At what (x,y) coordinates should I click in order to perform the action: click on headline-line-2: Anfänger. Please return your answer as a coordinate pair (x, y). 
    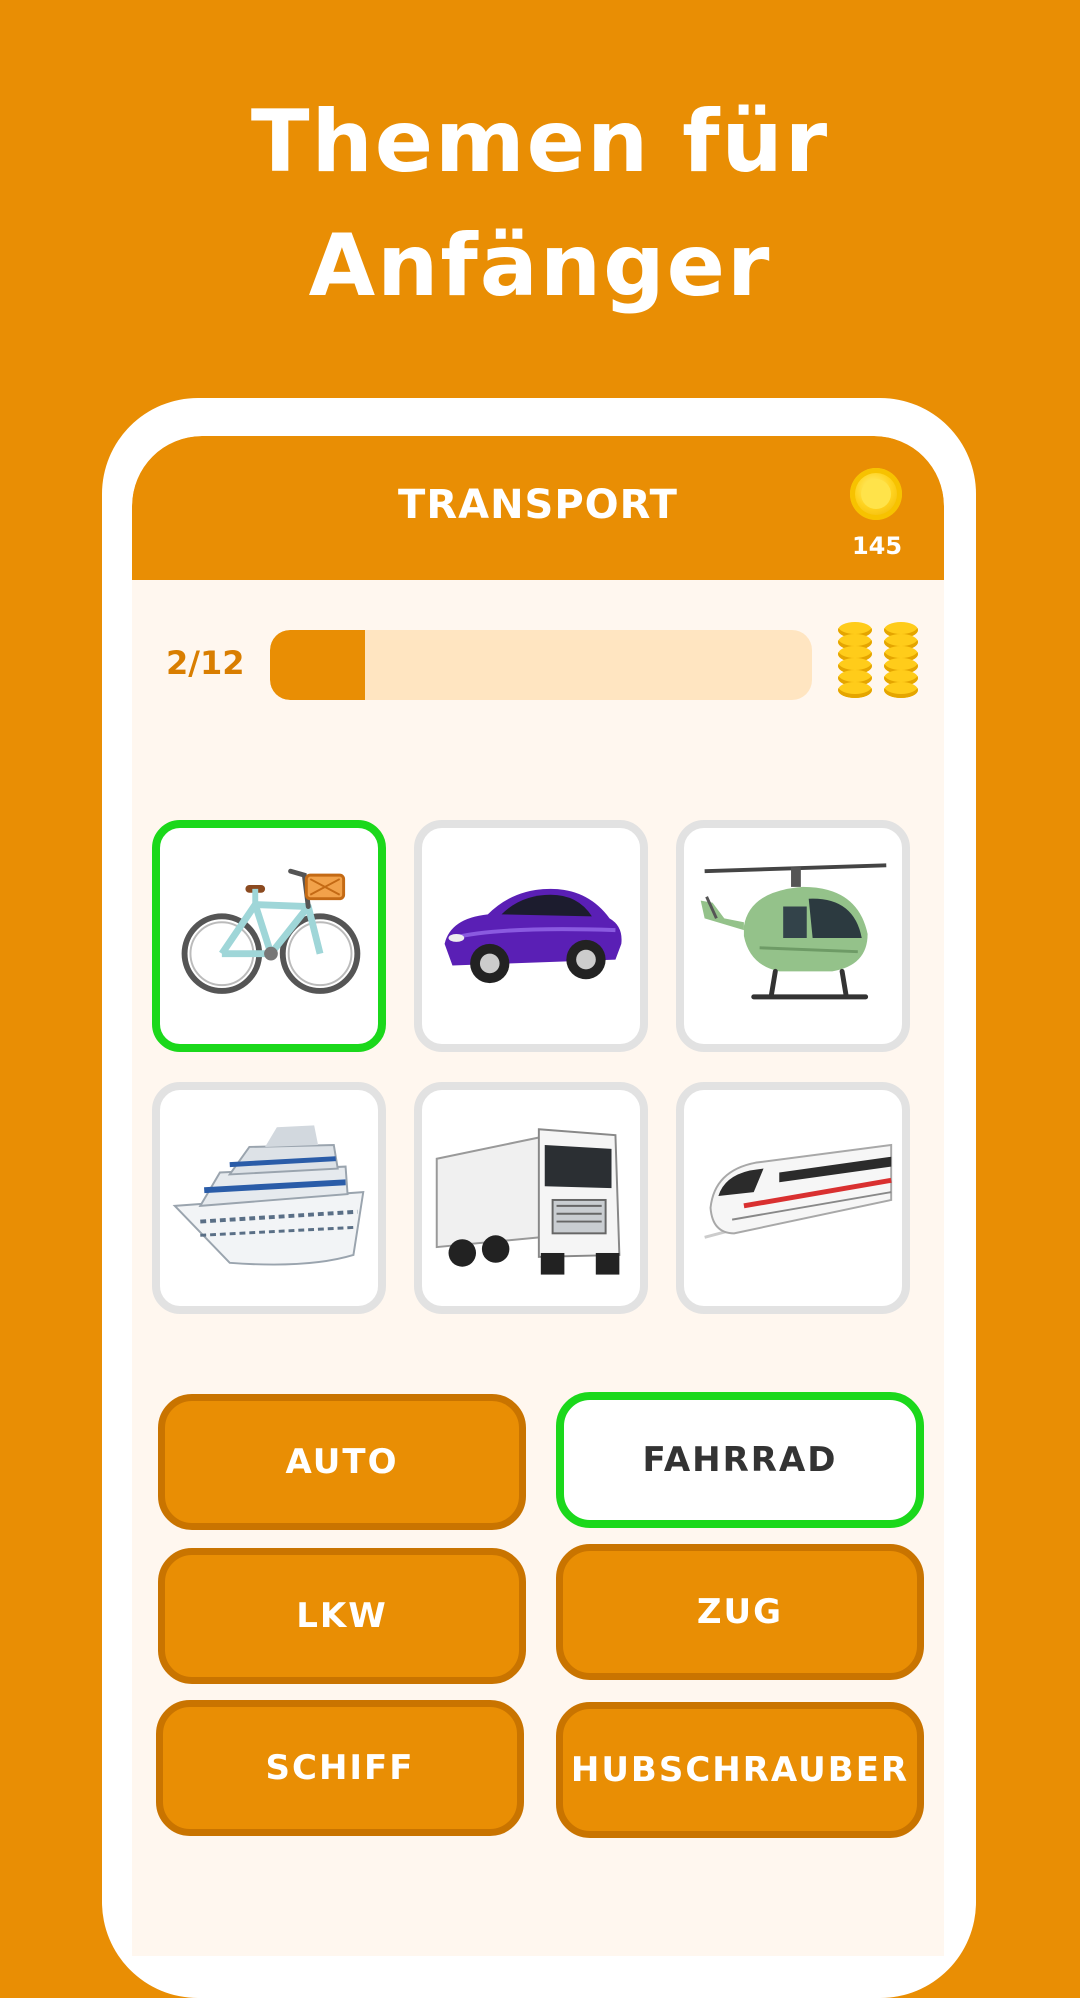
    Looking at the image, I should click on (540, 266).